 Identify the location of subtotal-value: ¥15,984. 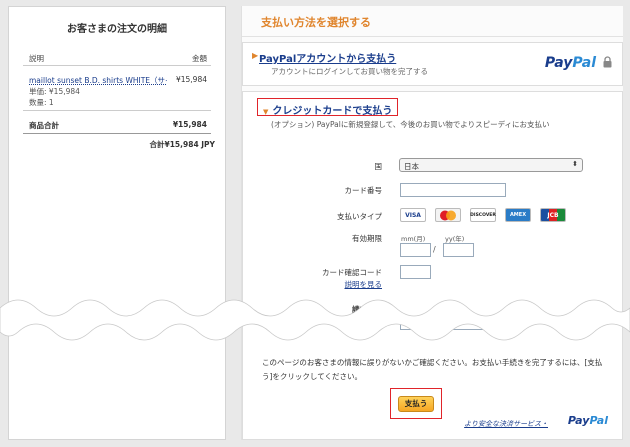
(189, 124).